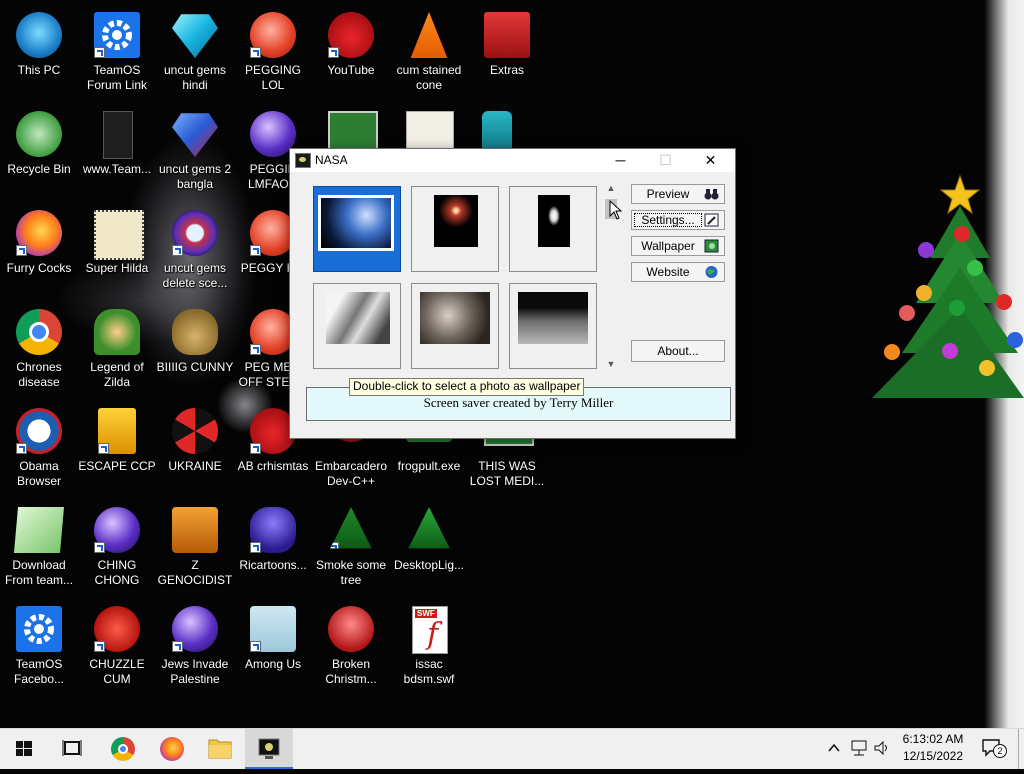 Image resolution: width=1024 pixels, height=774 pixels. I want to click on screensaver-app-icon, so click(303, 160).